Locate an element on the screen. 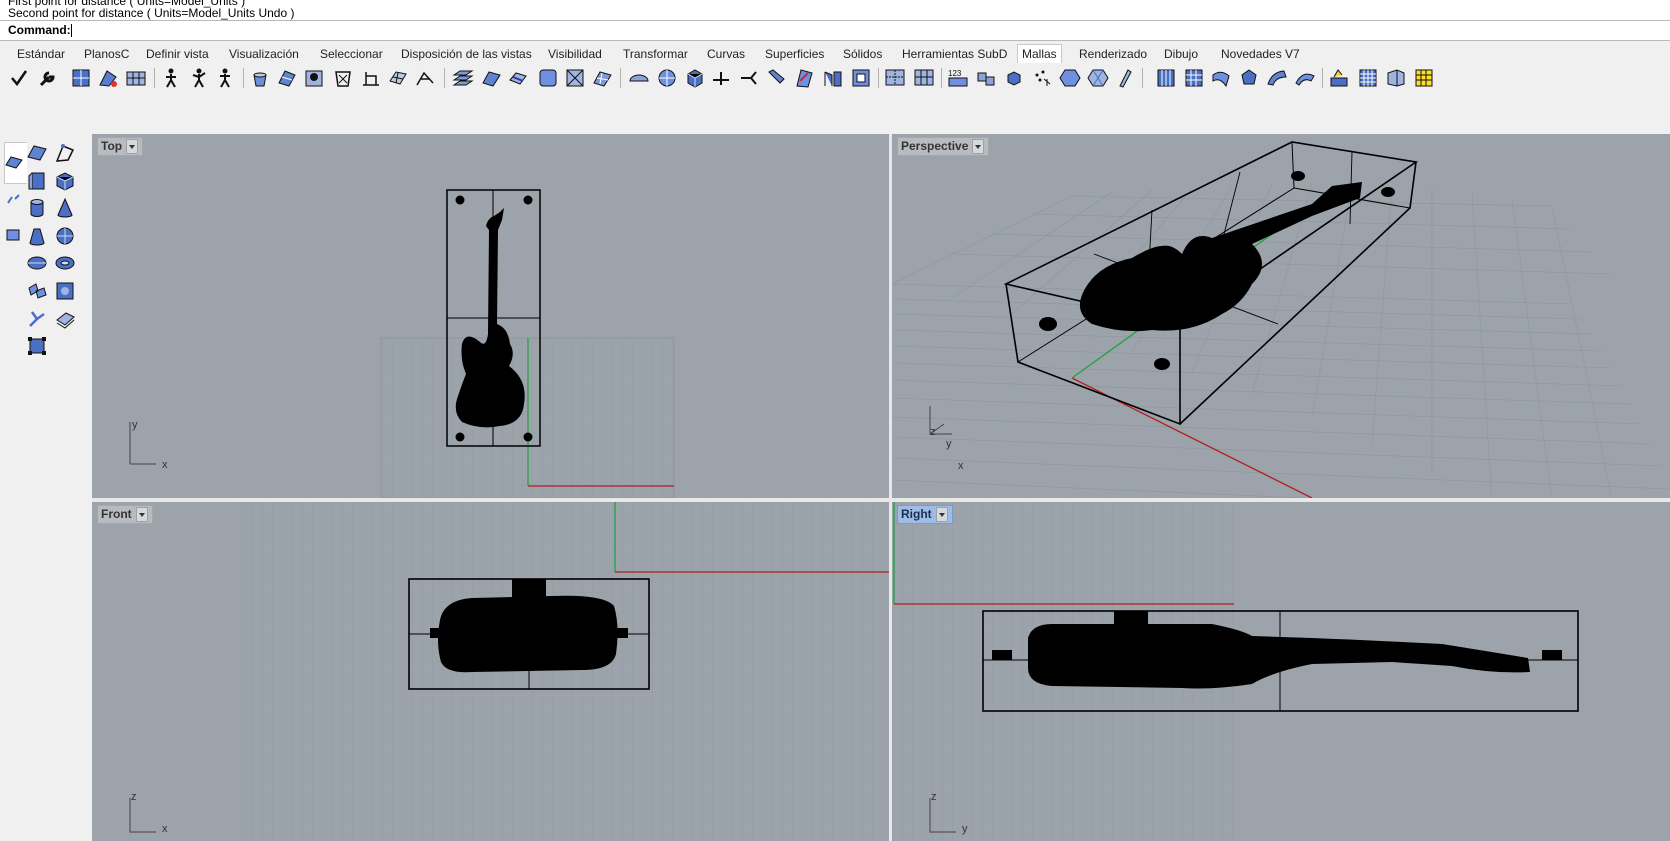 The width and height of the screenshot is (1670, 841). square-grid-icon is located at coordinates (575, 78).